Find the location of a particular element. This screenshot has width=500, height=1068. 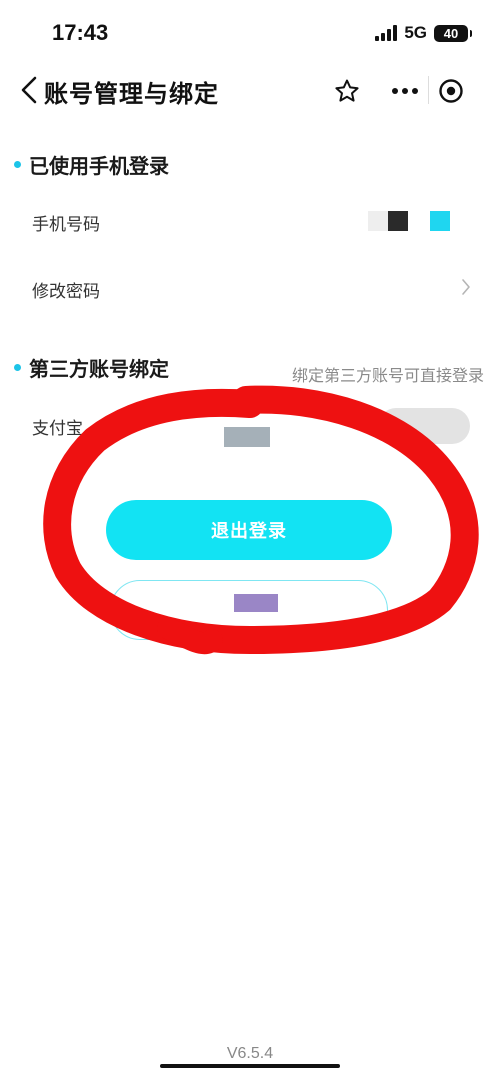

battery-icon: 40 is located at coordinates (453, 33).